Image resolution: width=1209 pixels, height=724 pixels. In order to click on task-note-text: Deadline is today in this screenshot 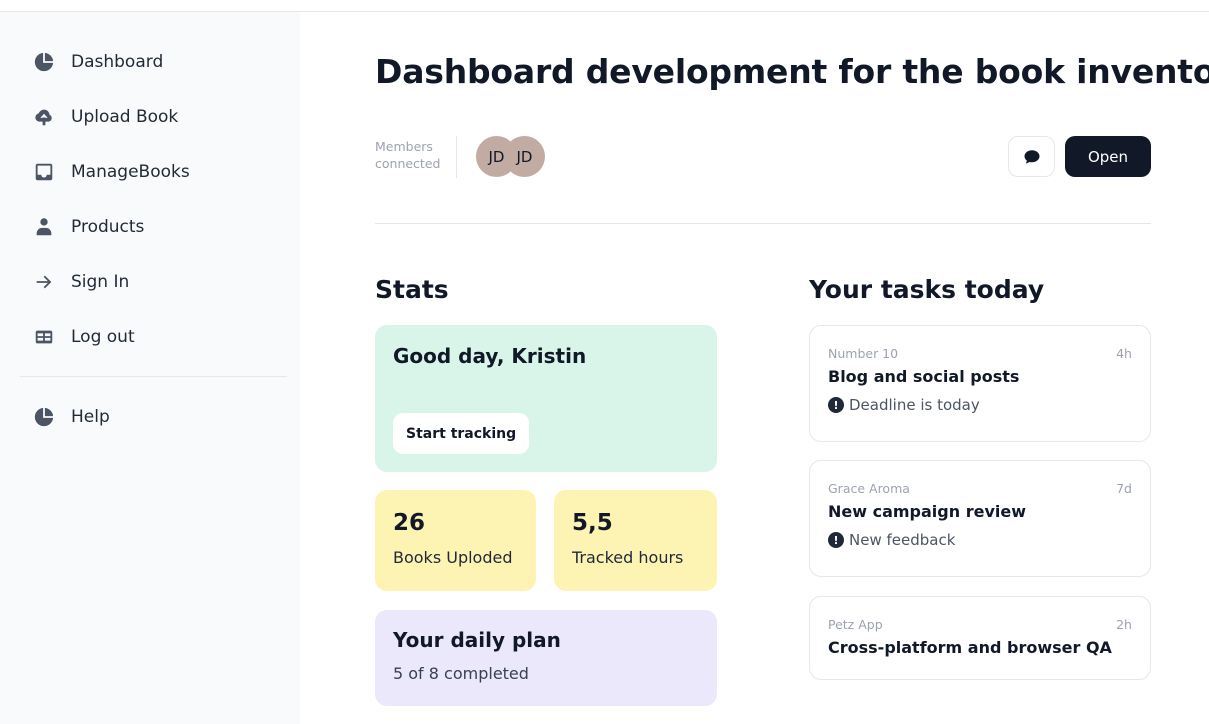, I will do `click(914, 405)`.